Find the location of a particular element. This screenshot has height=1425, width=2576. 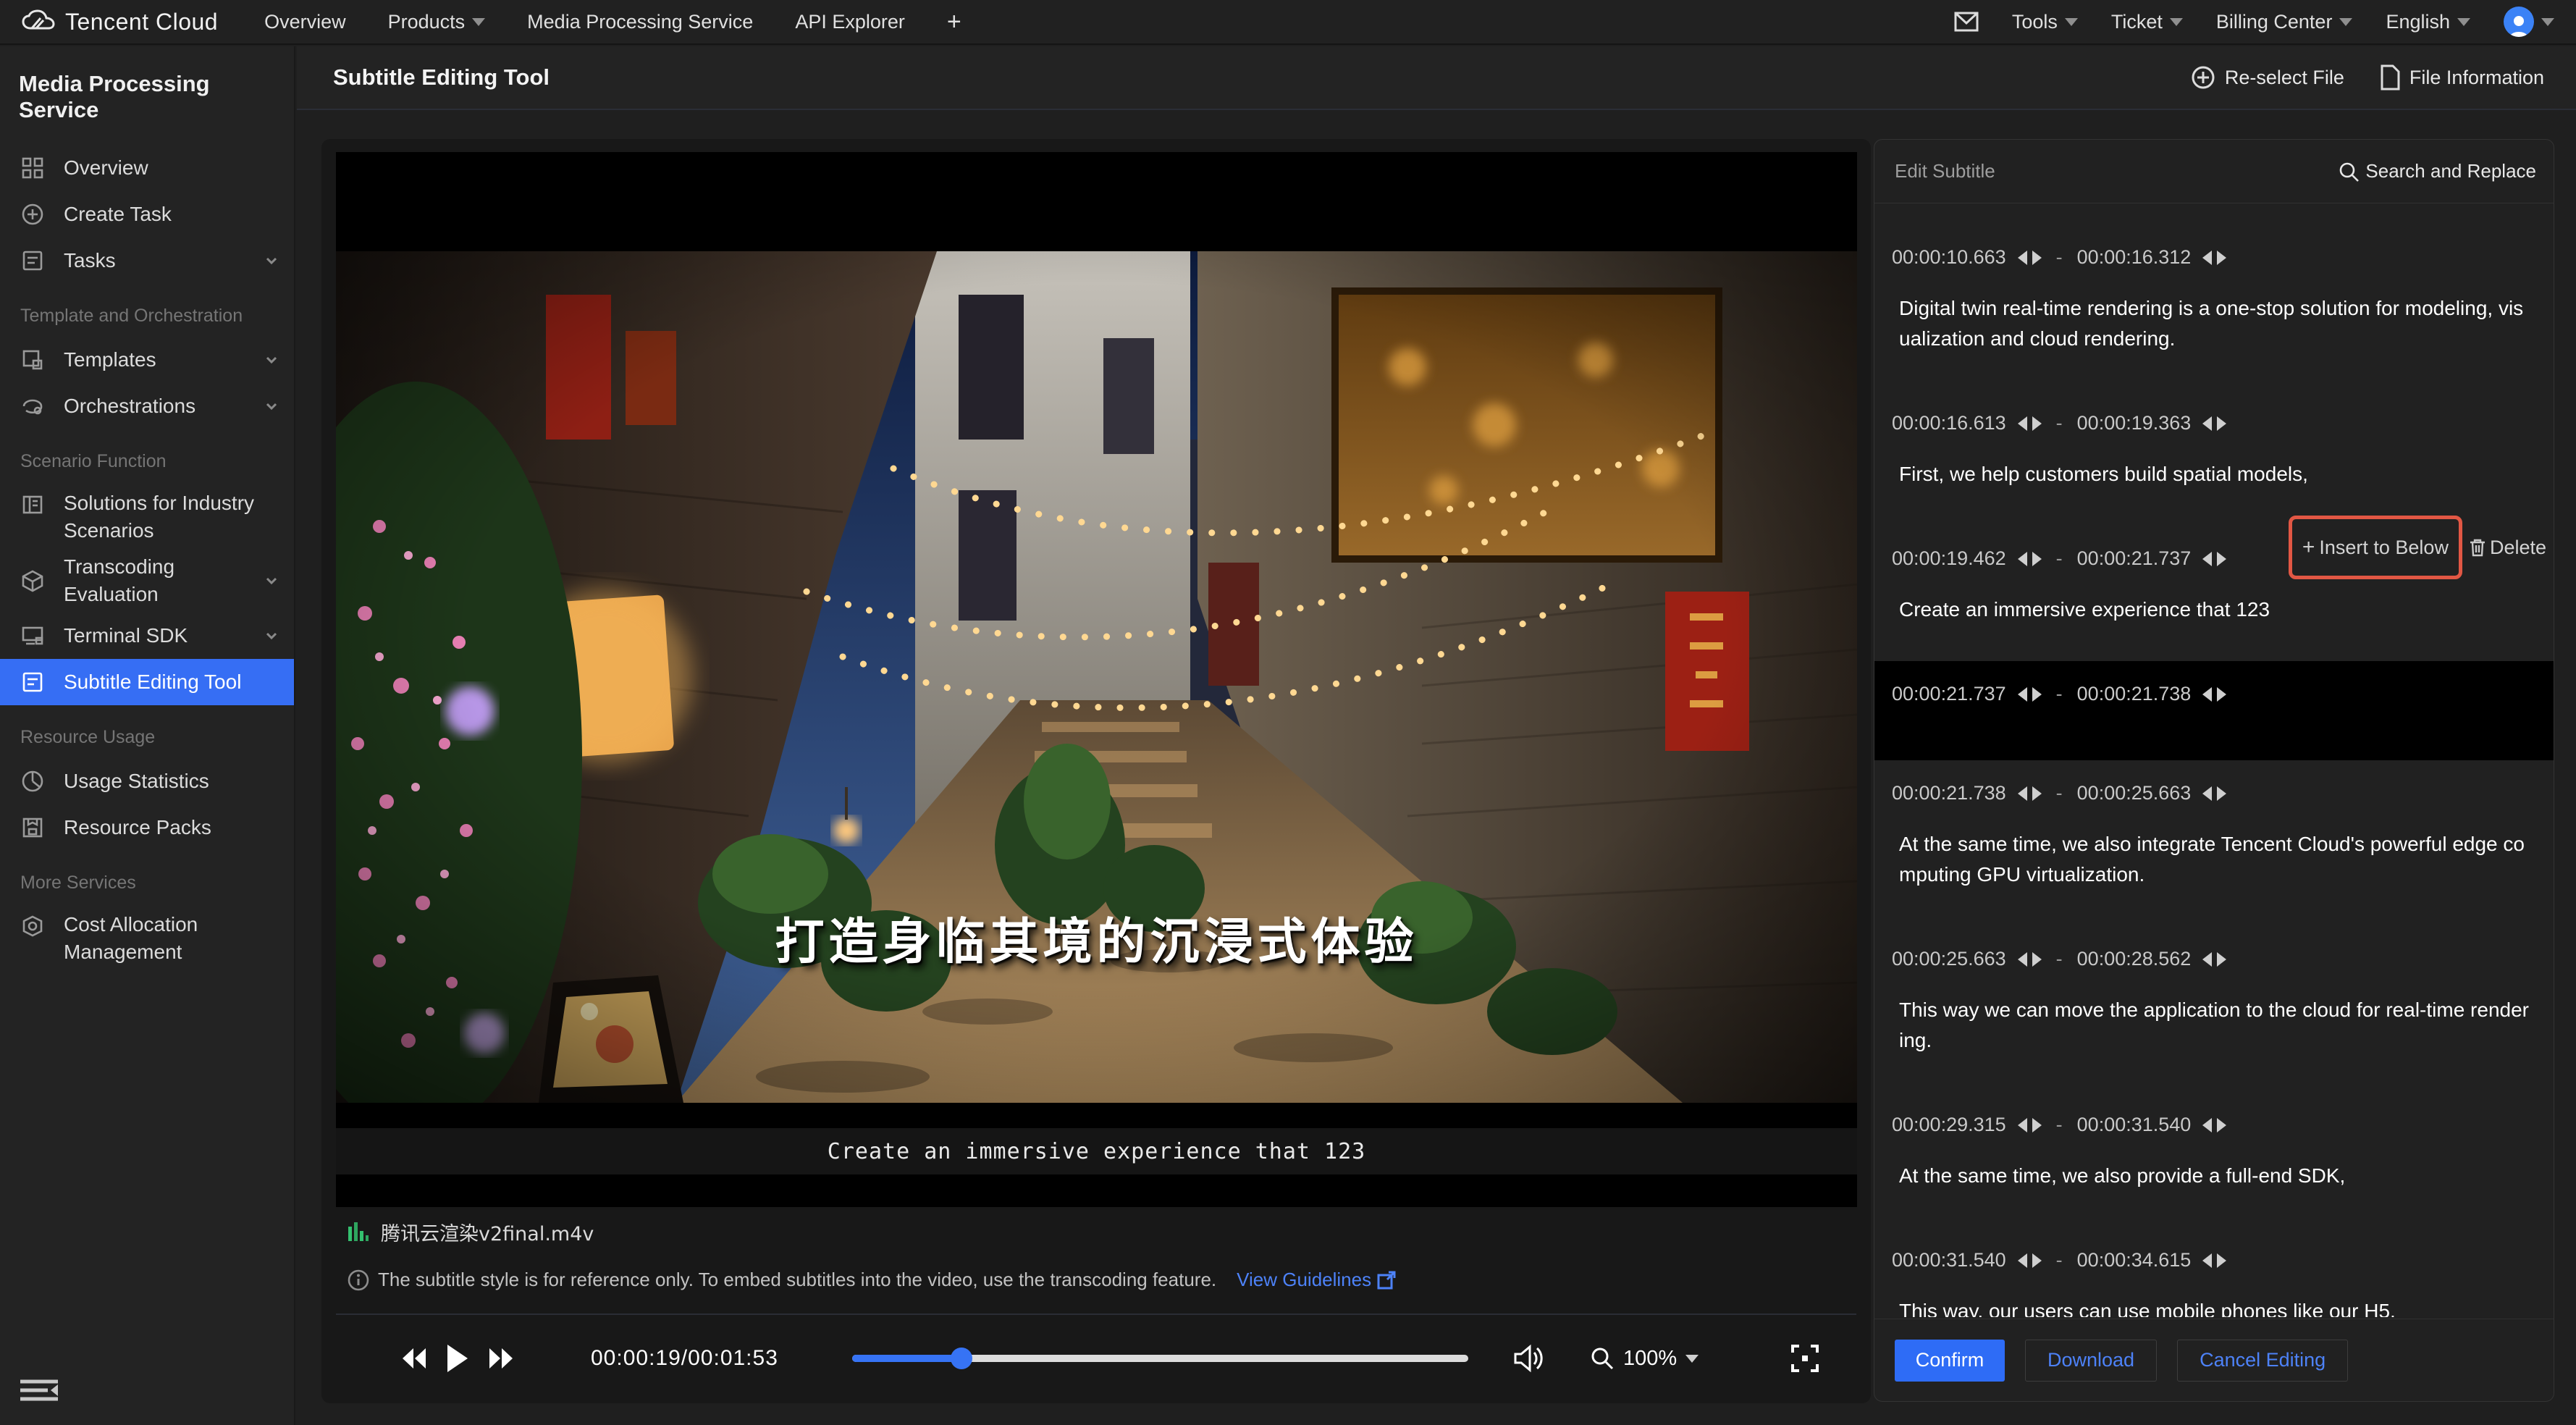

video-filename: 腾讯云渲染v2final.m4v is located at coordinates (487, 1234).